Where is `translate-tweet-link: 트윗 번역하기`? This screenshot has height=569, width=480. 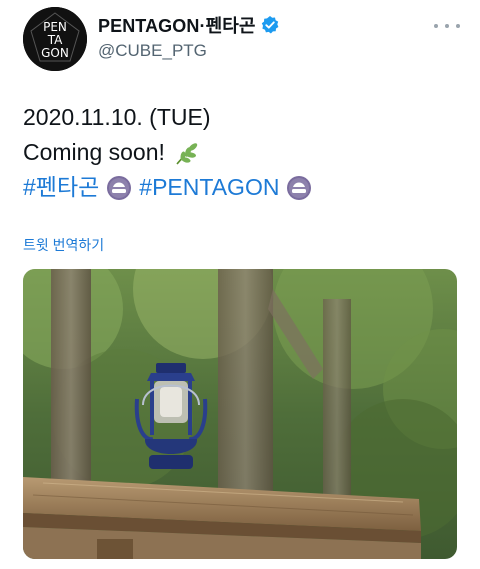
translate-tweet-link: 트윗 번역하기 is located at coordinates (63, 245).